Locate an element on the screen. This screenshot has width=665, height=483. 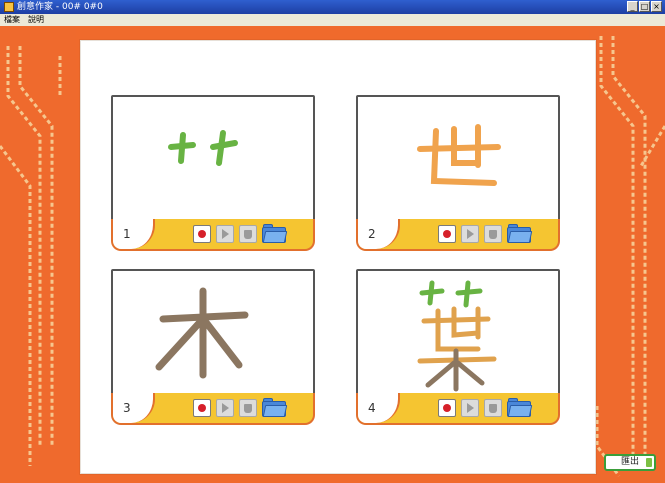
card-toolbar-3: 3 is located at coordinates (213, 409).